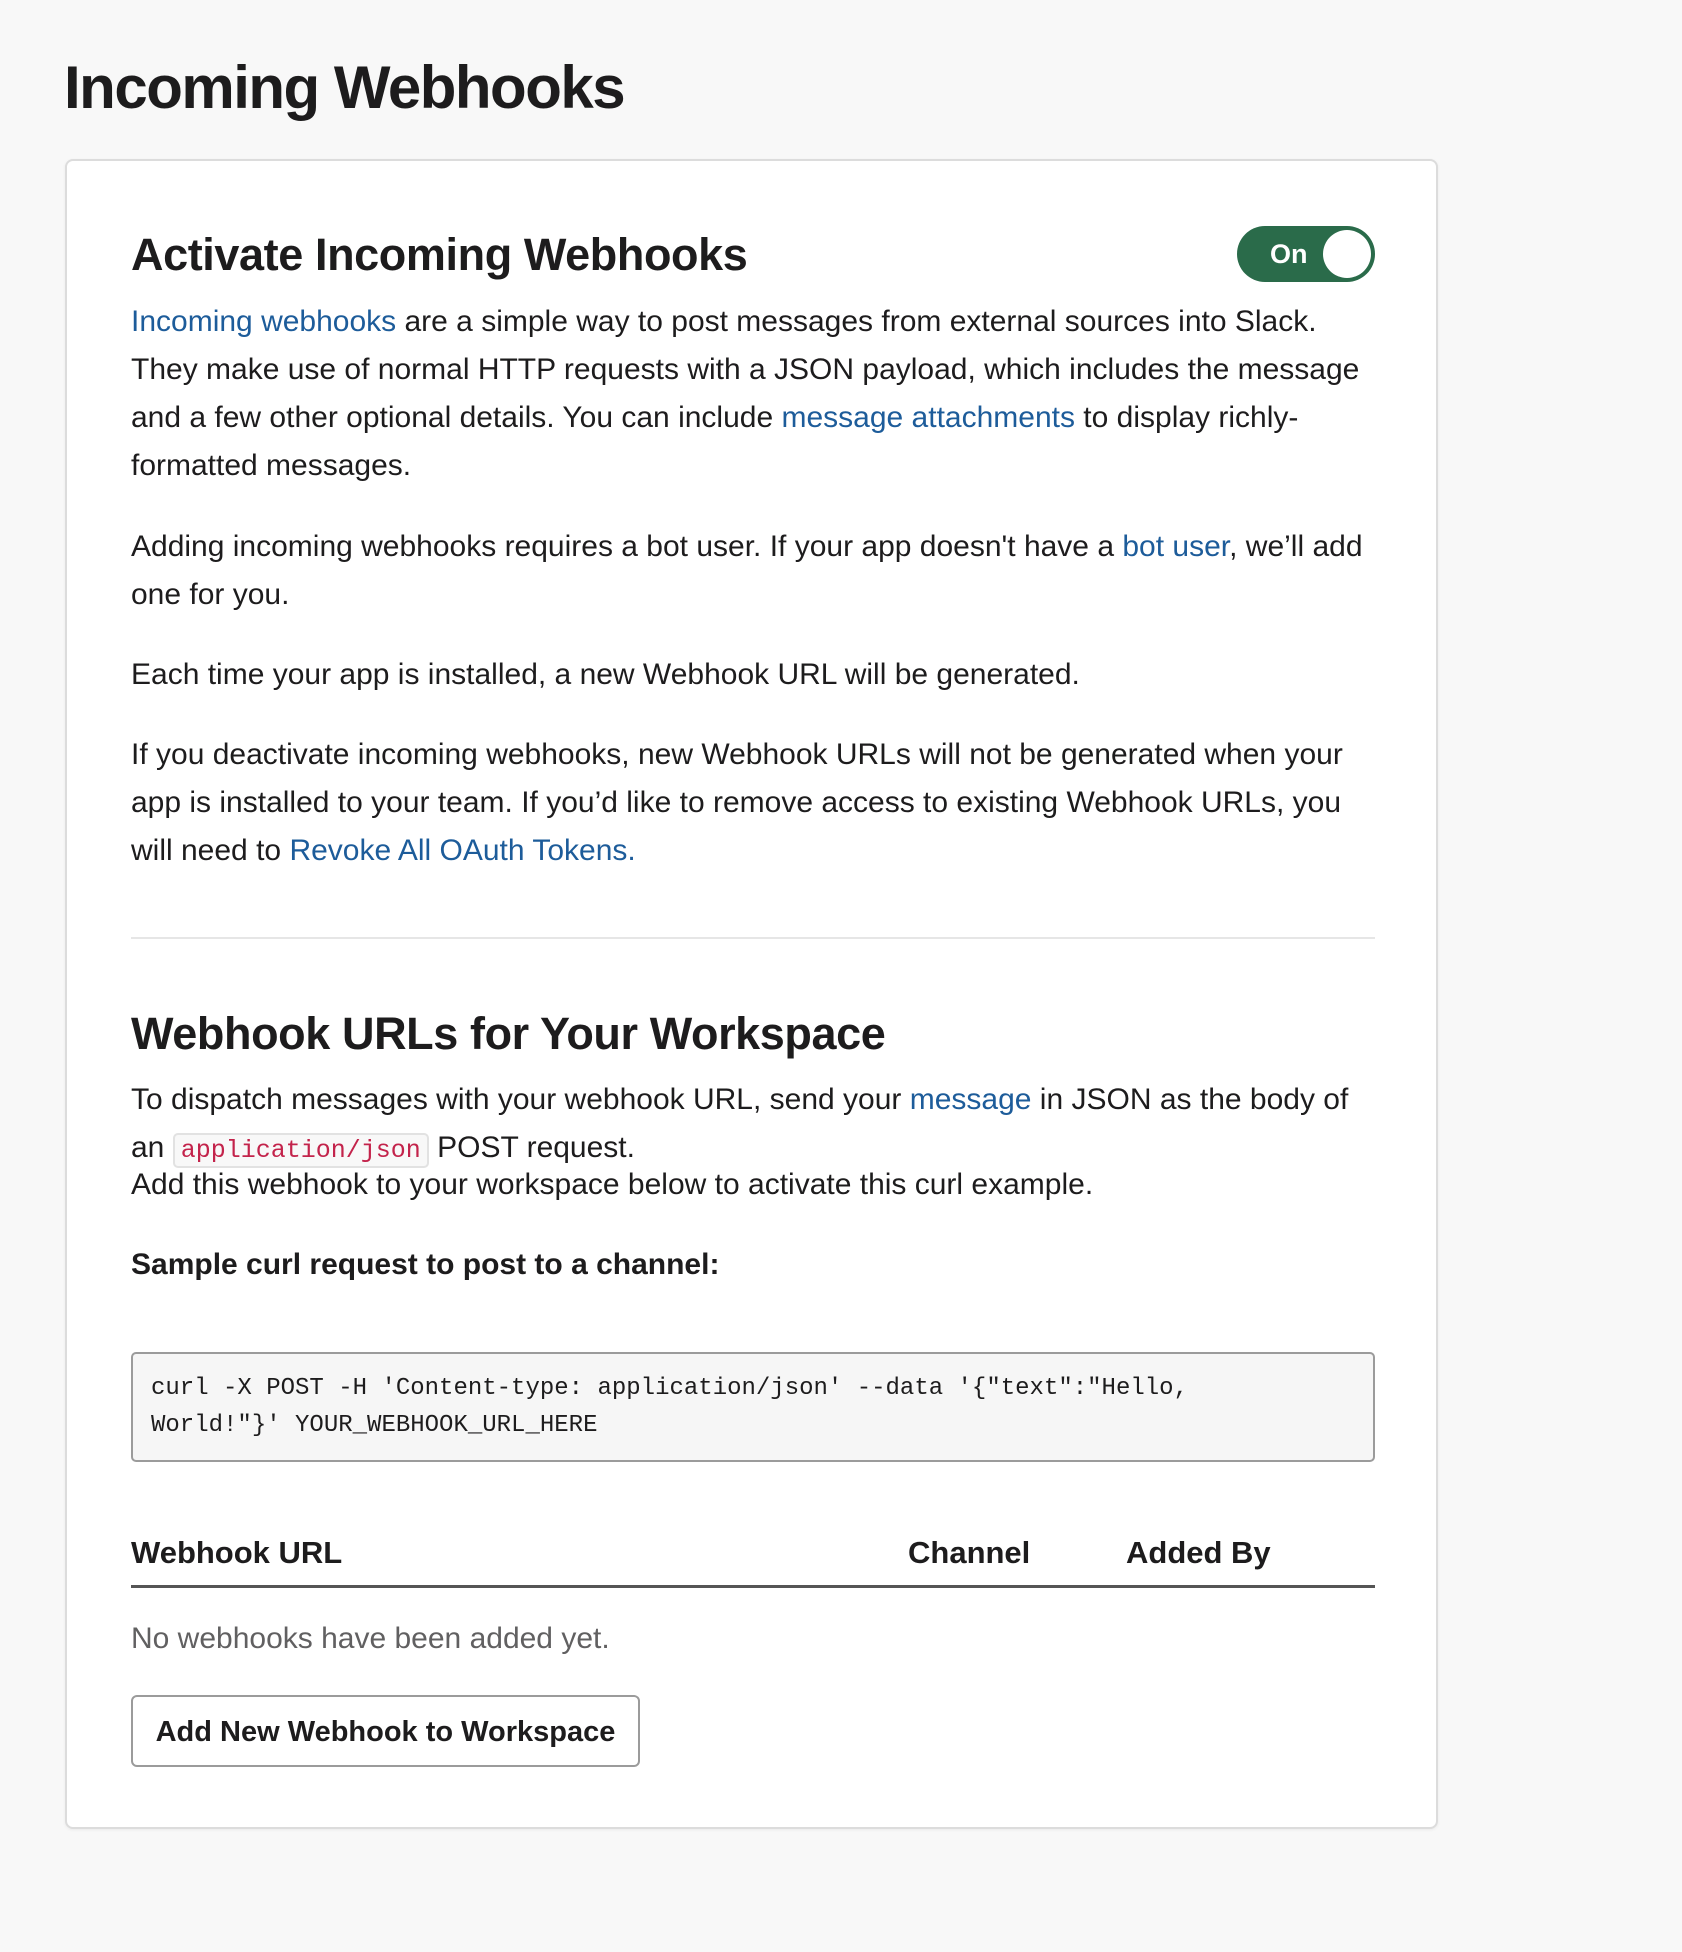 The width and height of the screenshot is (1682, 1952). I want to click on activate-webhooks-toggle: On, so click(1306, 254).